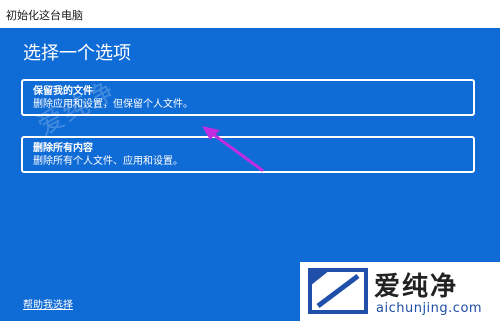 This screenshot has width=500, height=321. What do you see at coordinates (48, 303) in the screenshot?
I see `help-me-choose-link: 帮助我选择` at bounding box center [48, 303].